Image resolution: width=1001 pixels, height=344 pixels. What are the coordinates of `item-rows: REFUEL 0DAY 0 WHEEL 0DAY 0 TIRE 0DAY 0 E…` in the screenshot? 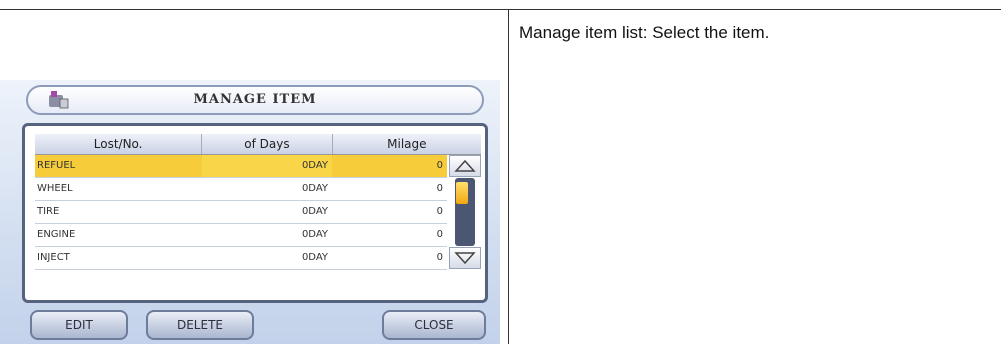 It's located at (241, 212).